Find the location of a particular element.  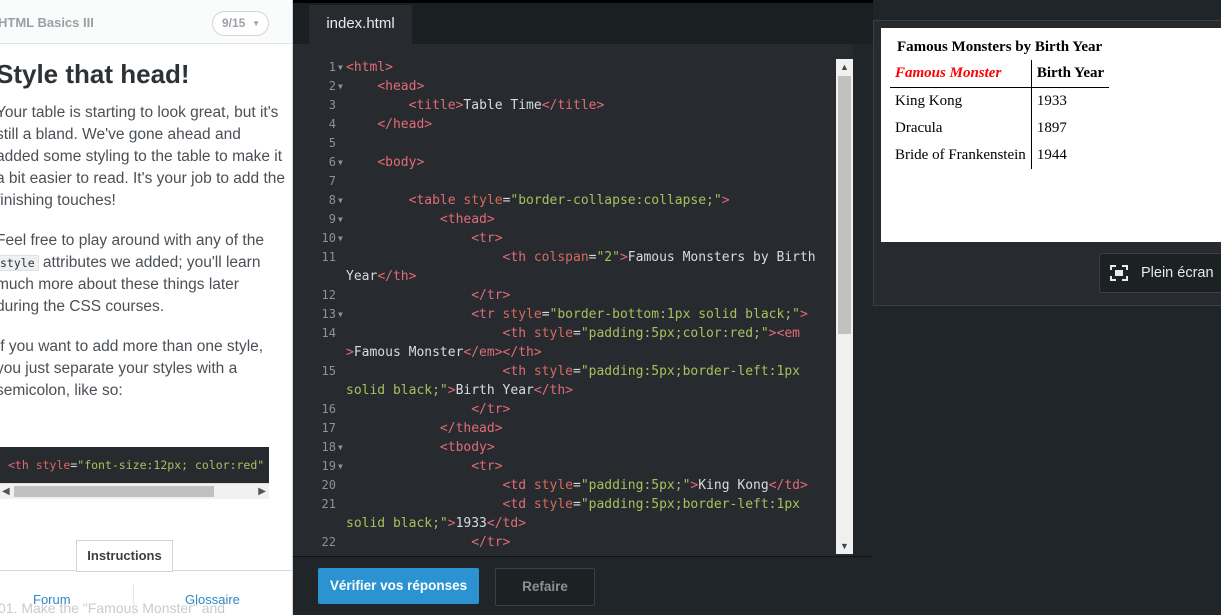

line-number: 19 is located at coordinates (328, 466).